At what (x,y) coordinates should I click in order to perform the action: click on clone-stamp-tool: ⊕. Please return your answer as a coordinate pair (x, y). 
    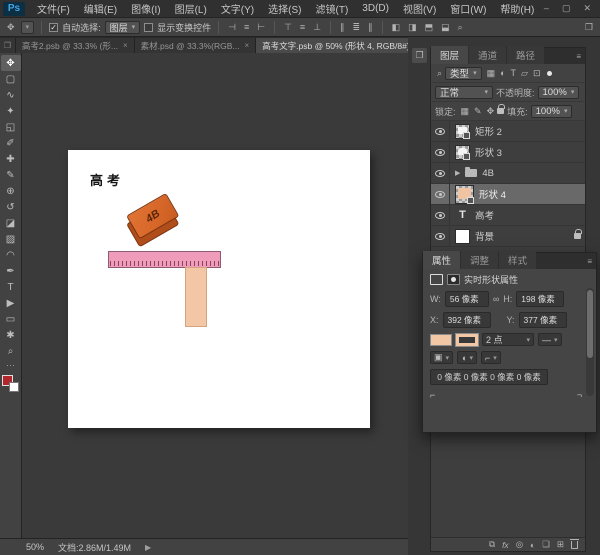
    Looking at the image, I should click on (11, 191).